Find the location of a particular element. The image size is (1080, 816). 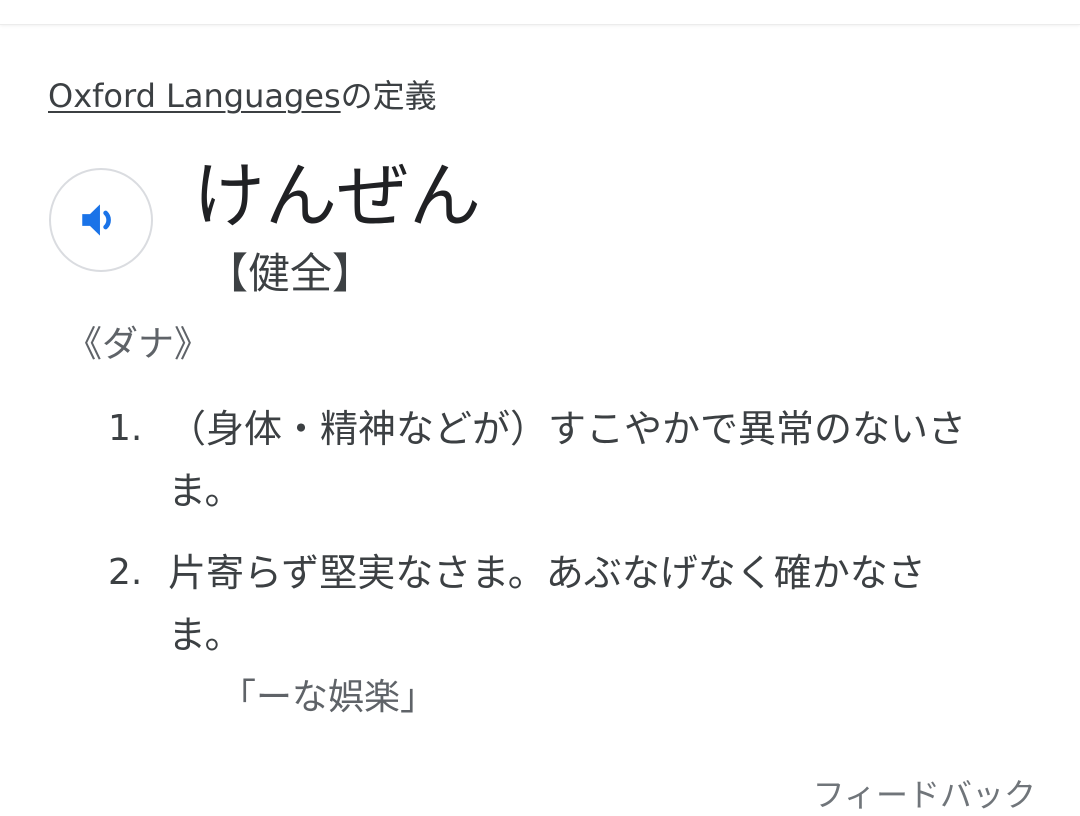

part-of-speech: 《ダナ》 is located at coordinates (138, 344).